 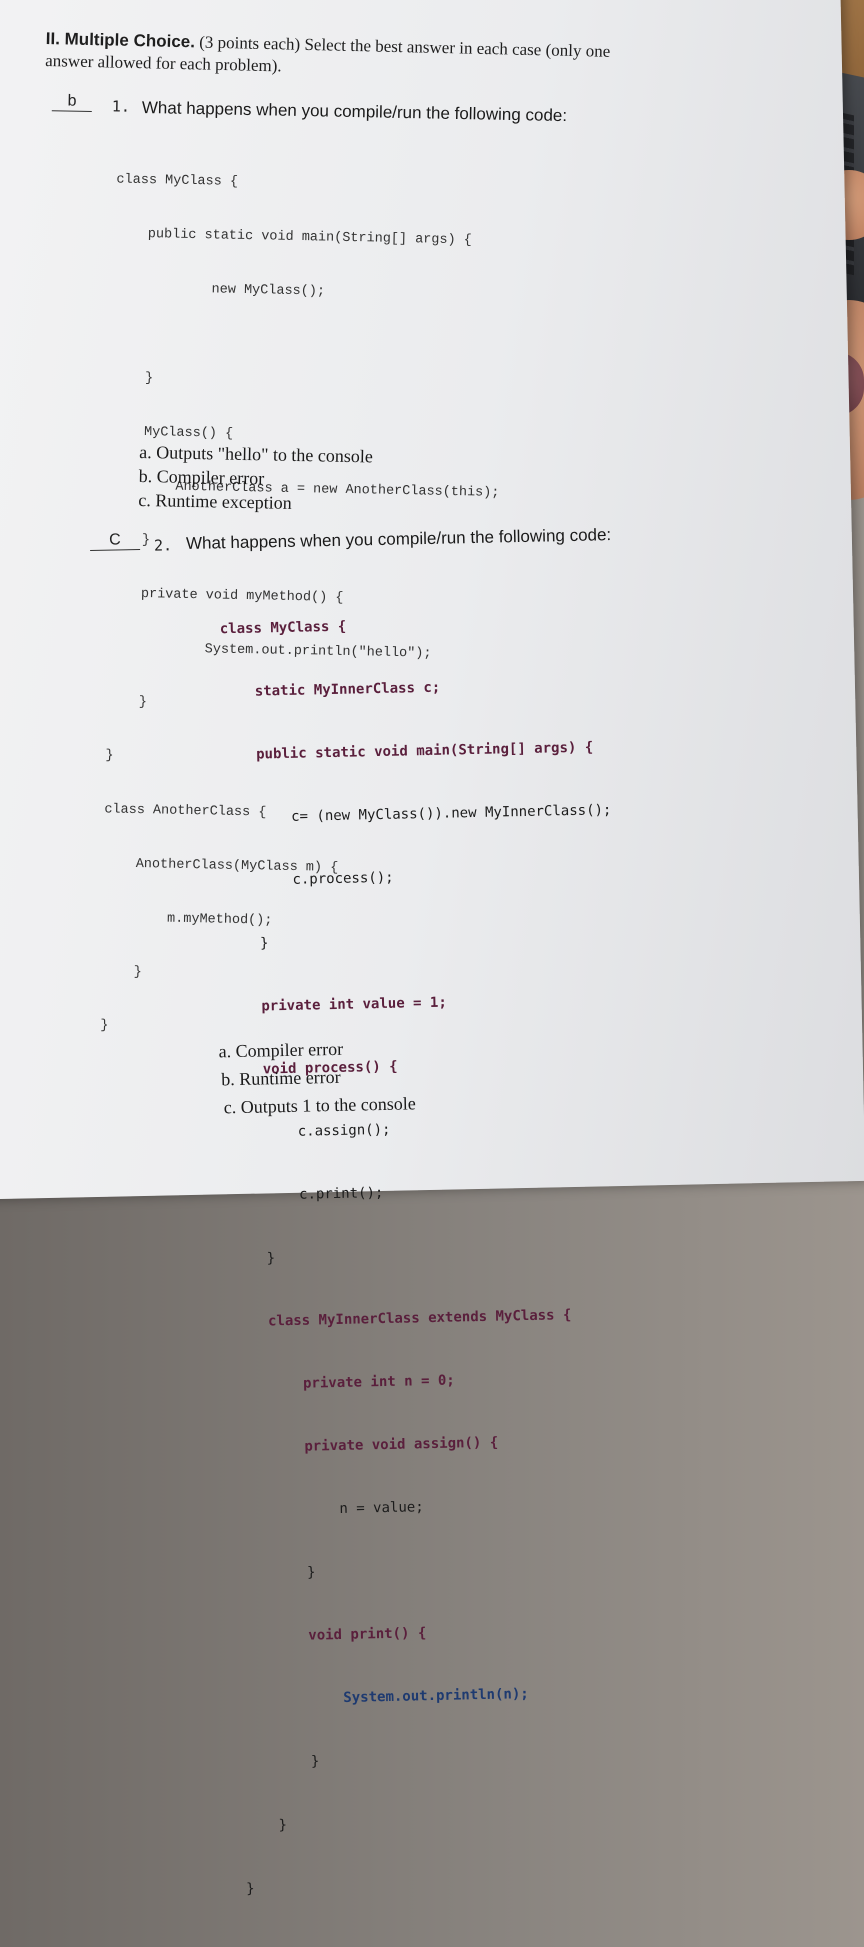 I want to click on answer-2: C, so click(x=114, y=540).